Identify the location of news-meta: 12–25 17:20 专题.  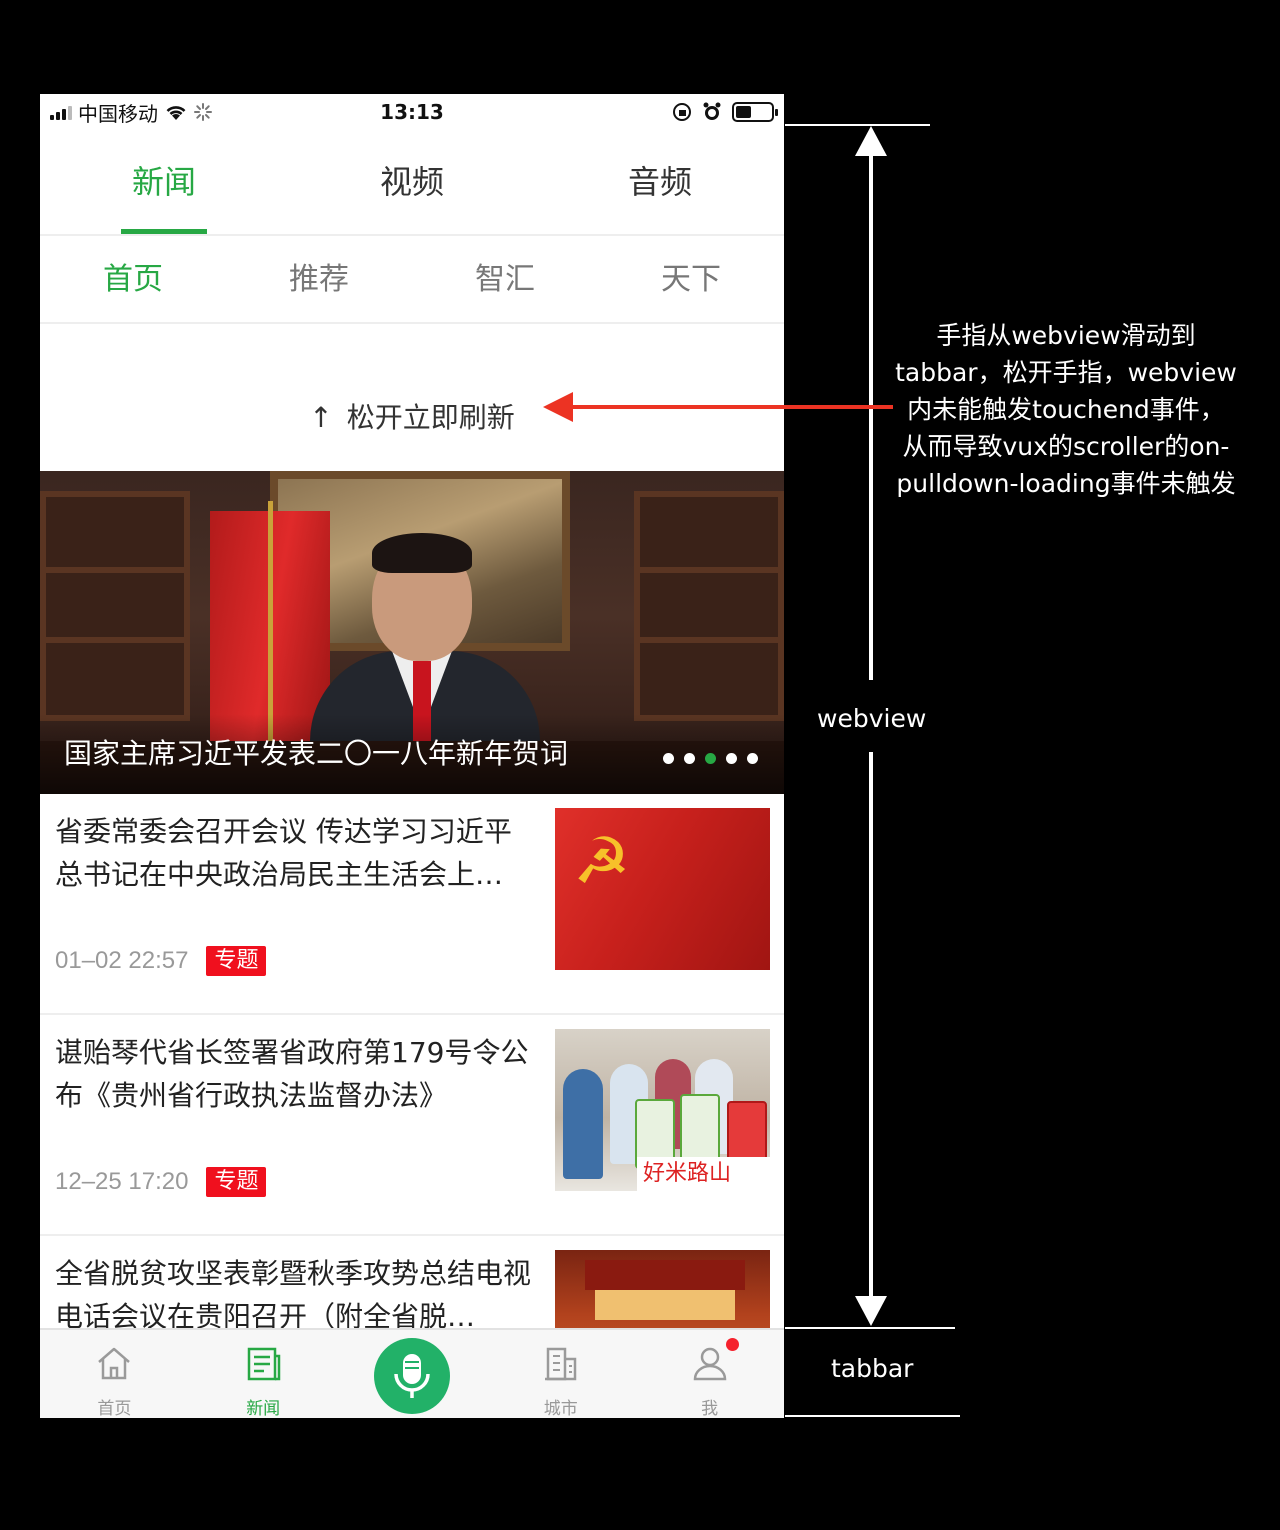
(161, 1182).